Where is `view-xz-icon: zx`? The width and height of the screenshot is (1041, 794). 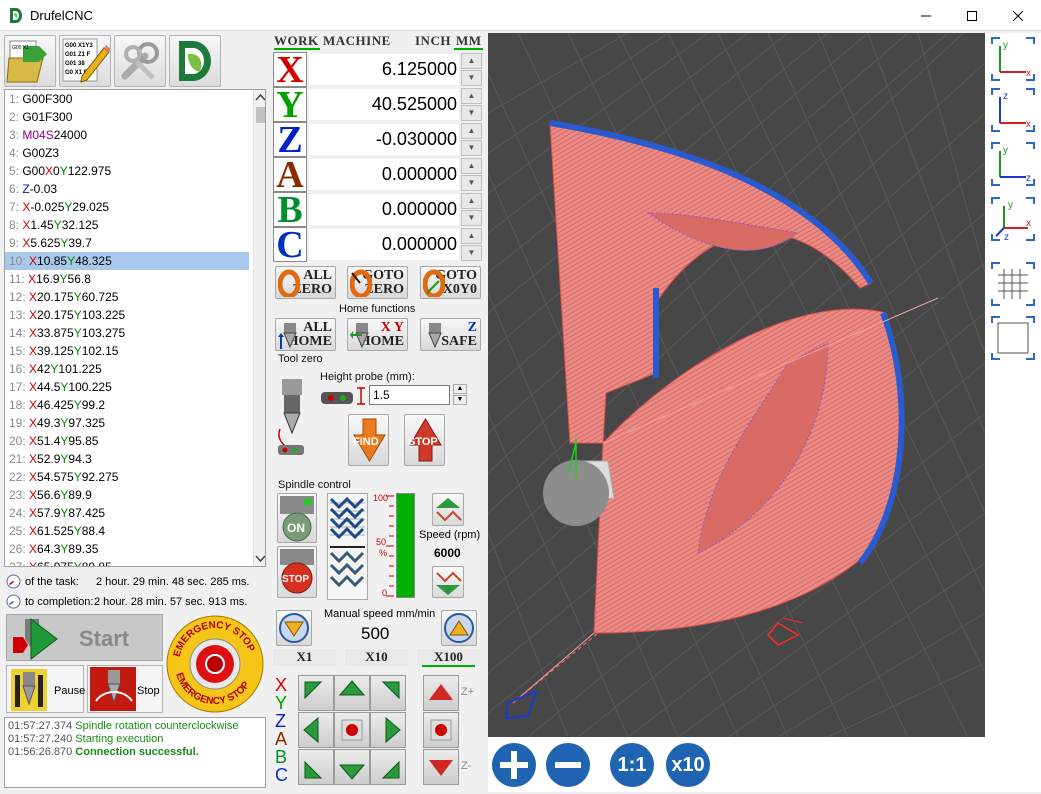
view-xz-icon: zx is located at coordinates (1013, 110).